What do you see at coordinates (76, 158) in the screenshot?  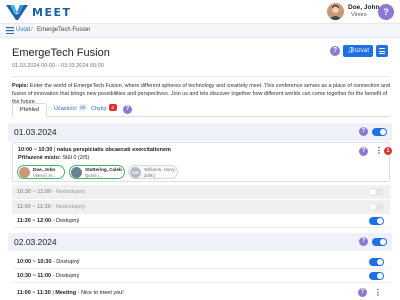 I see `seat-value: Stůl 0 (2/5)` at bounding box center [76, 158].